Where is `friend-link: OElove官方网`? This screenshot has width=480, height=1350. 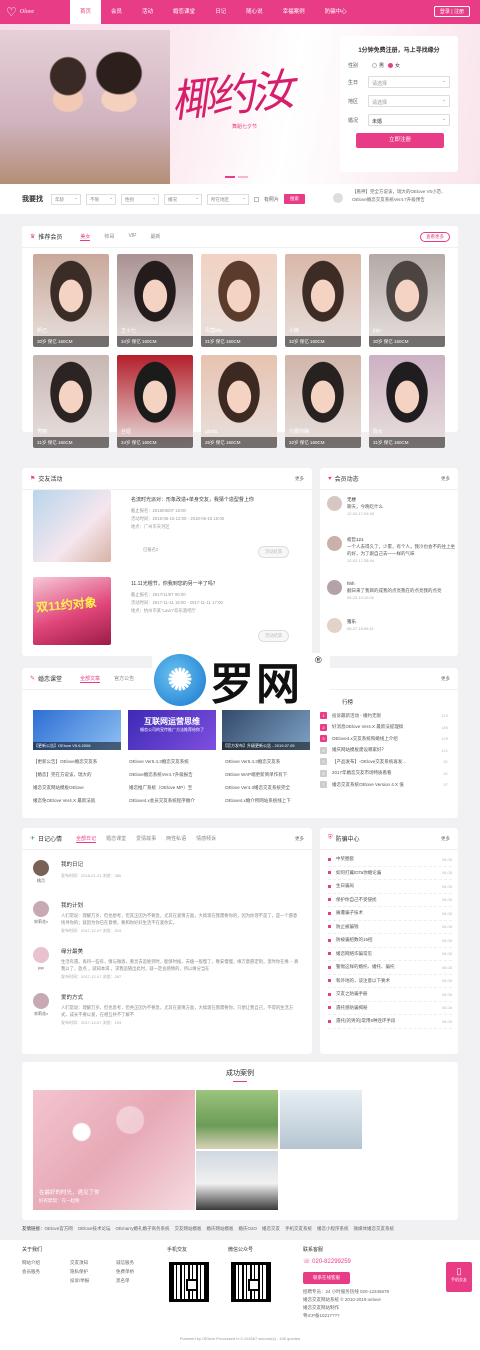 friend-link: OElove官方网 is located at coordinates (59, 1228).